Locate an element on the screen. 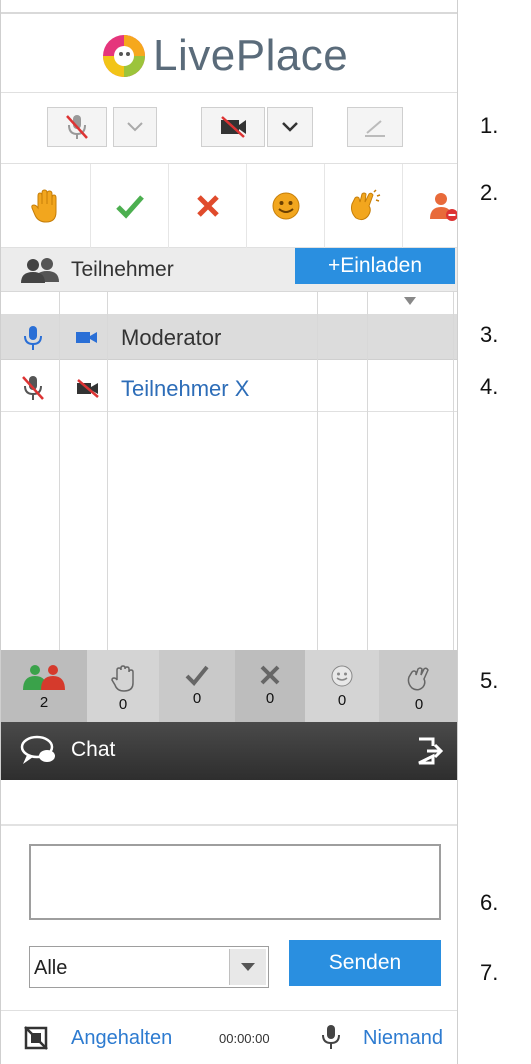 Image resolution: width=531 pixels, height=1064 pixels. applause-button is located at coordinates (364, 206).